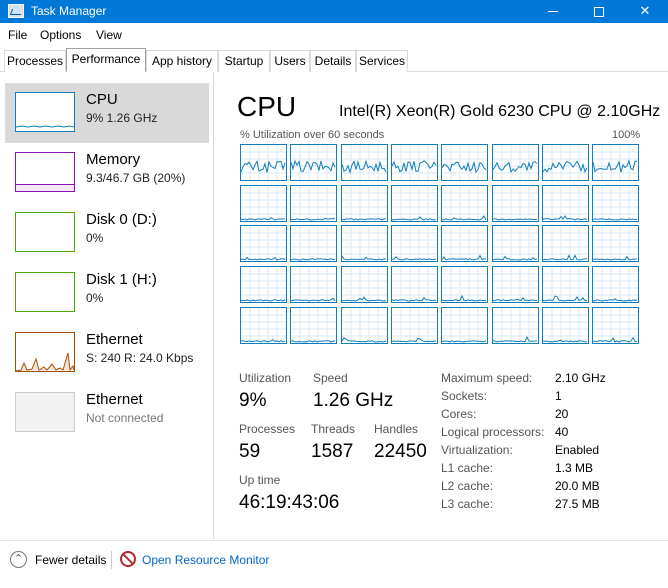  Describe the element at coordinates (45, 172) in the screenshot. I see `memory-thumbnail-graph` at that location.